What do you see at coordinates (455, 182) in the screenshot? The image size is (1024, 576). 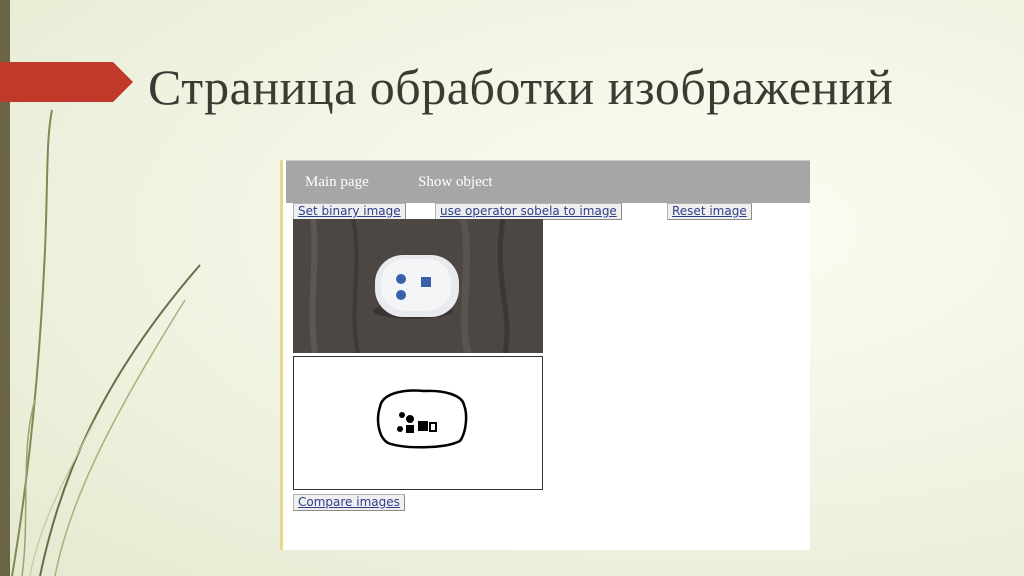 I see `nav-show-object: Show object` at bounding box center [455, 182].